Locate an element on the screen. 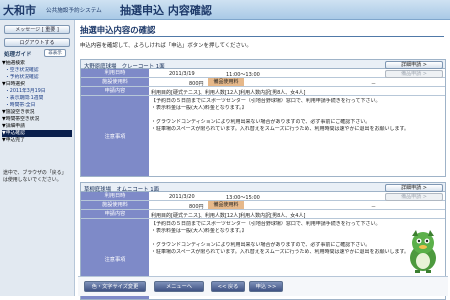 This screenshot has width=450, height=300. guide-heading: 処理ガイド is located at coordinates (18, 55).